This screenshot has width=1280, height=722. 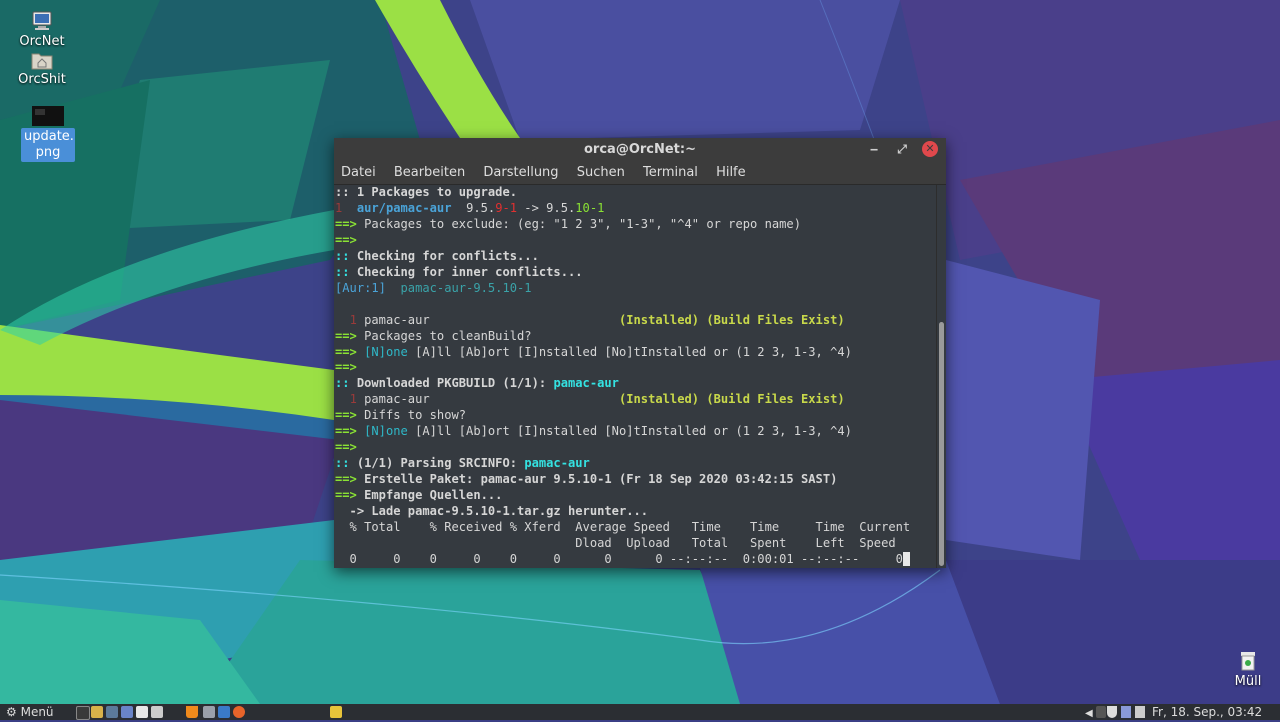 What do you see at coordinates (731, 172) in the screenshot?
I see `menu-hilfe: Hilfe` at bounding box center [731, 172].